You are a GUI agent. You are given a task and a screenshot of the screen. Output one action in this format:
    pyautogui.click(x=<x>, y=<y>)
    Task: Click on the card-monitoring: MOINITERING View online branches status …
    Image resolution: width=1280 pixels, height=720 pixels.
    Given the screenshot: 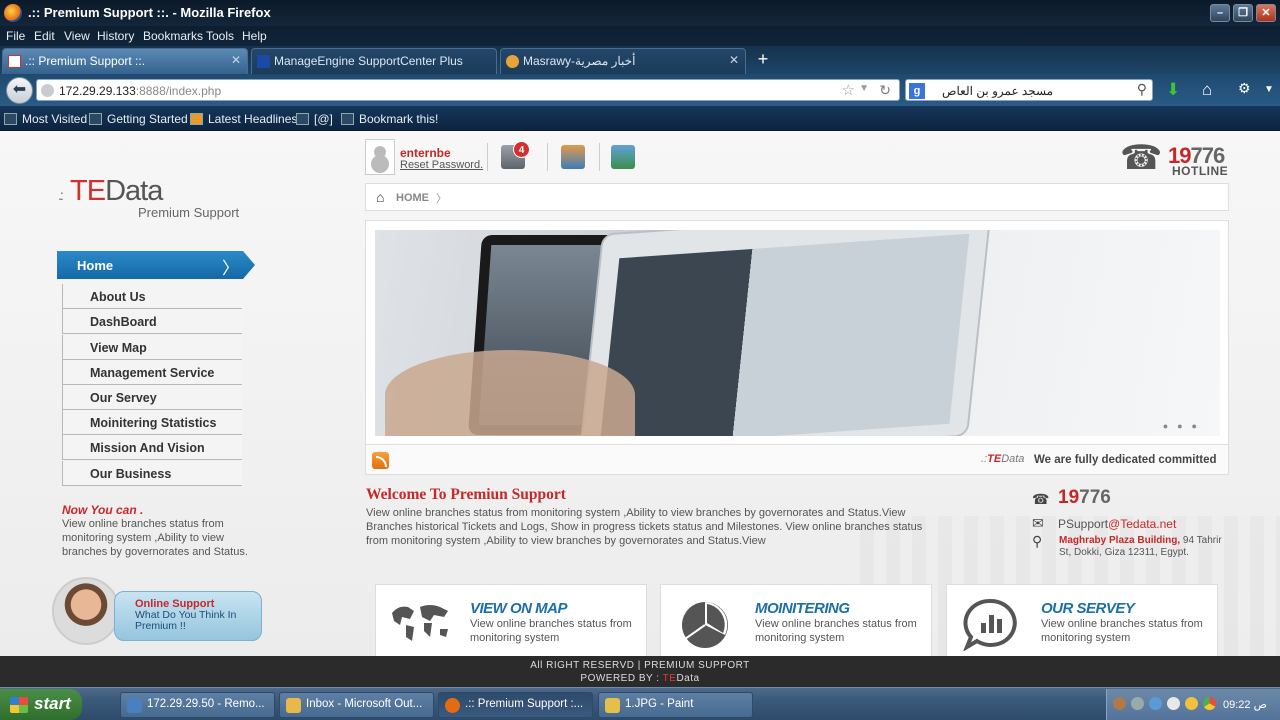 What is the action you would take?
    pyautogui.click(x=796, y=620)
    